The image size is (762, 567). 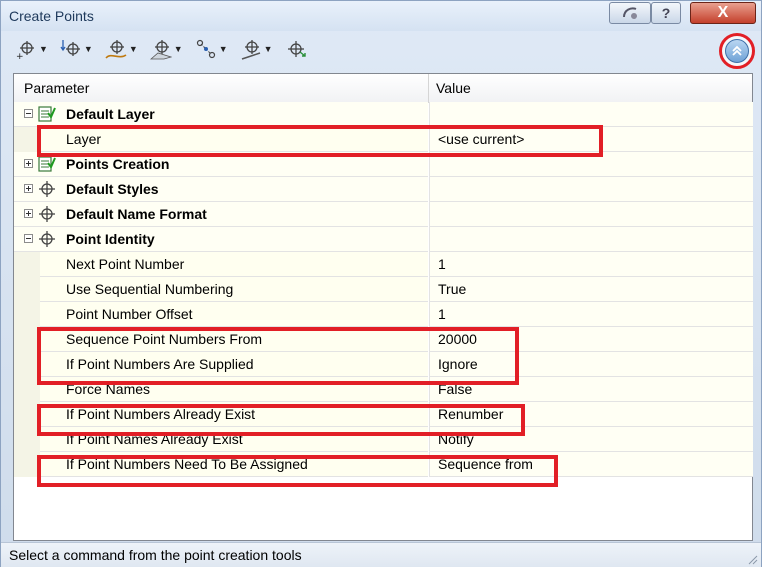 What do you see at coordinates (70, 48) in the screenshot?
I see `elevation-points-icon` at bounding box center [70, 48].